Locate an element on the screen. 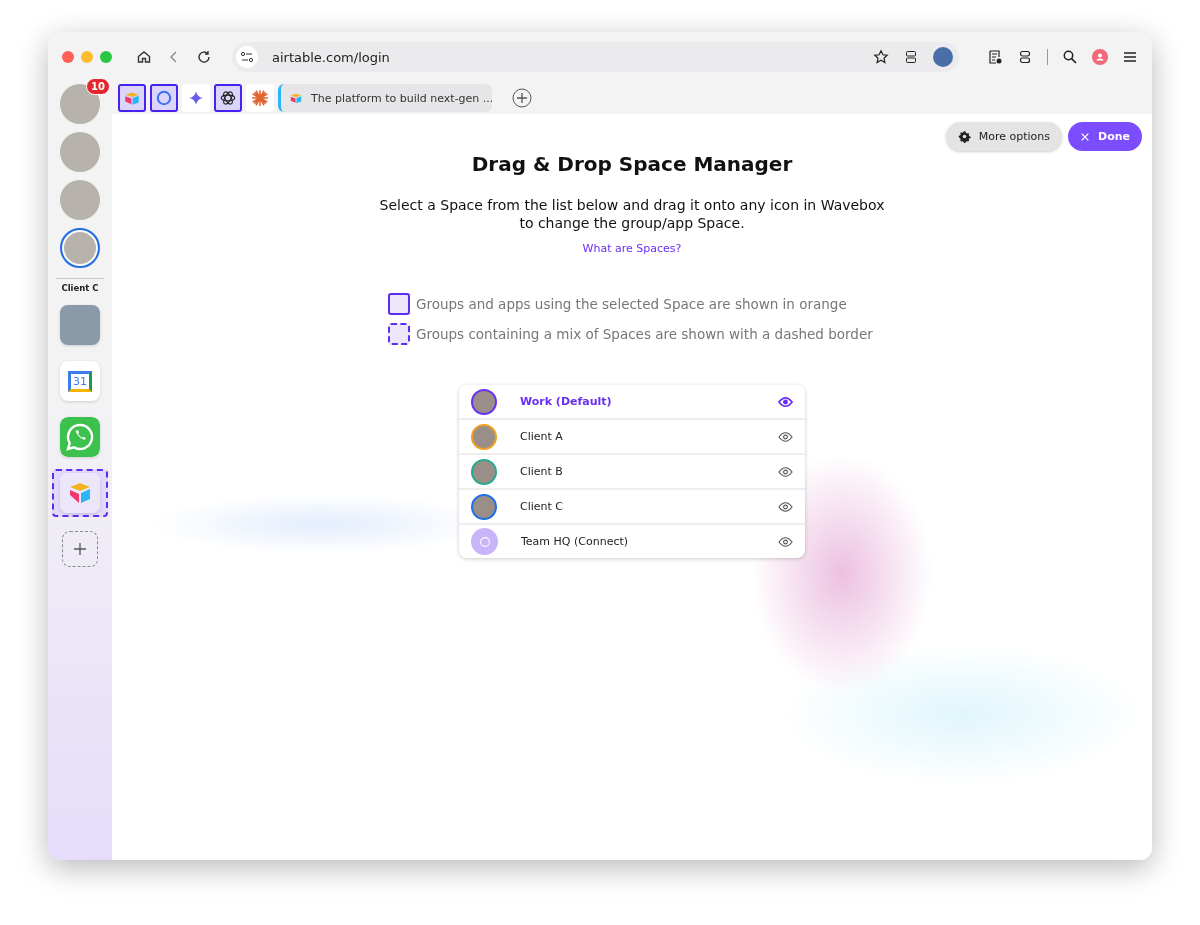 This screenshot has width=1200, height=925. address-bar: airtable.com/login is located at coordinates (595, 57).